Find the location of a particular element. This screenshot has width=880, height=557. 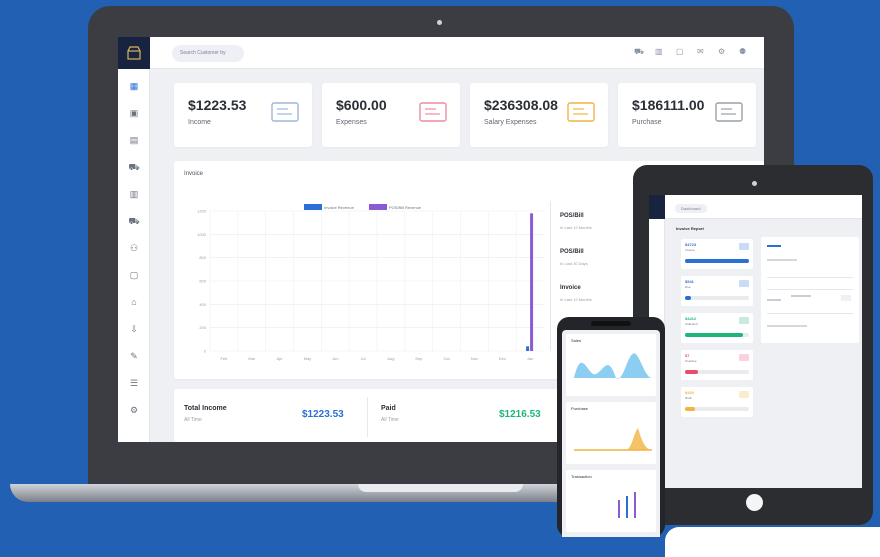

phone-screen: Sales Purchase Transaction is located at coordinates (611, 433).